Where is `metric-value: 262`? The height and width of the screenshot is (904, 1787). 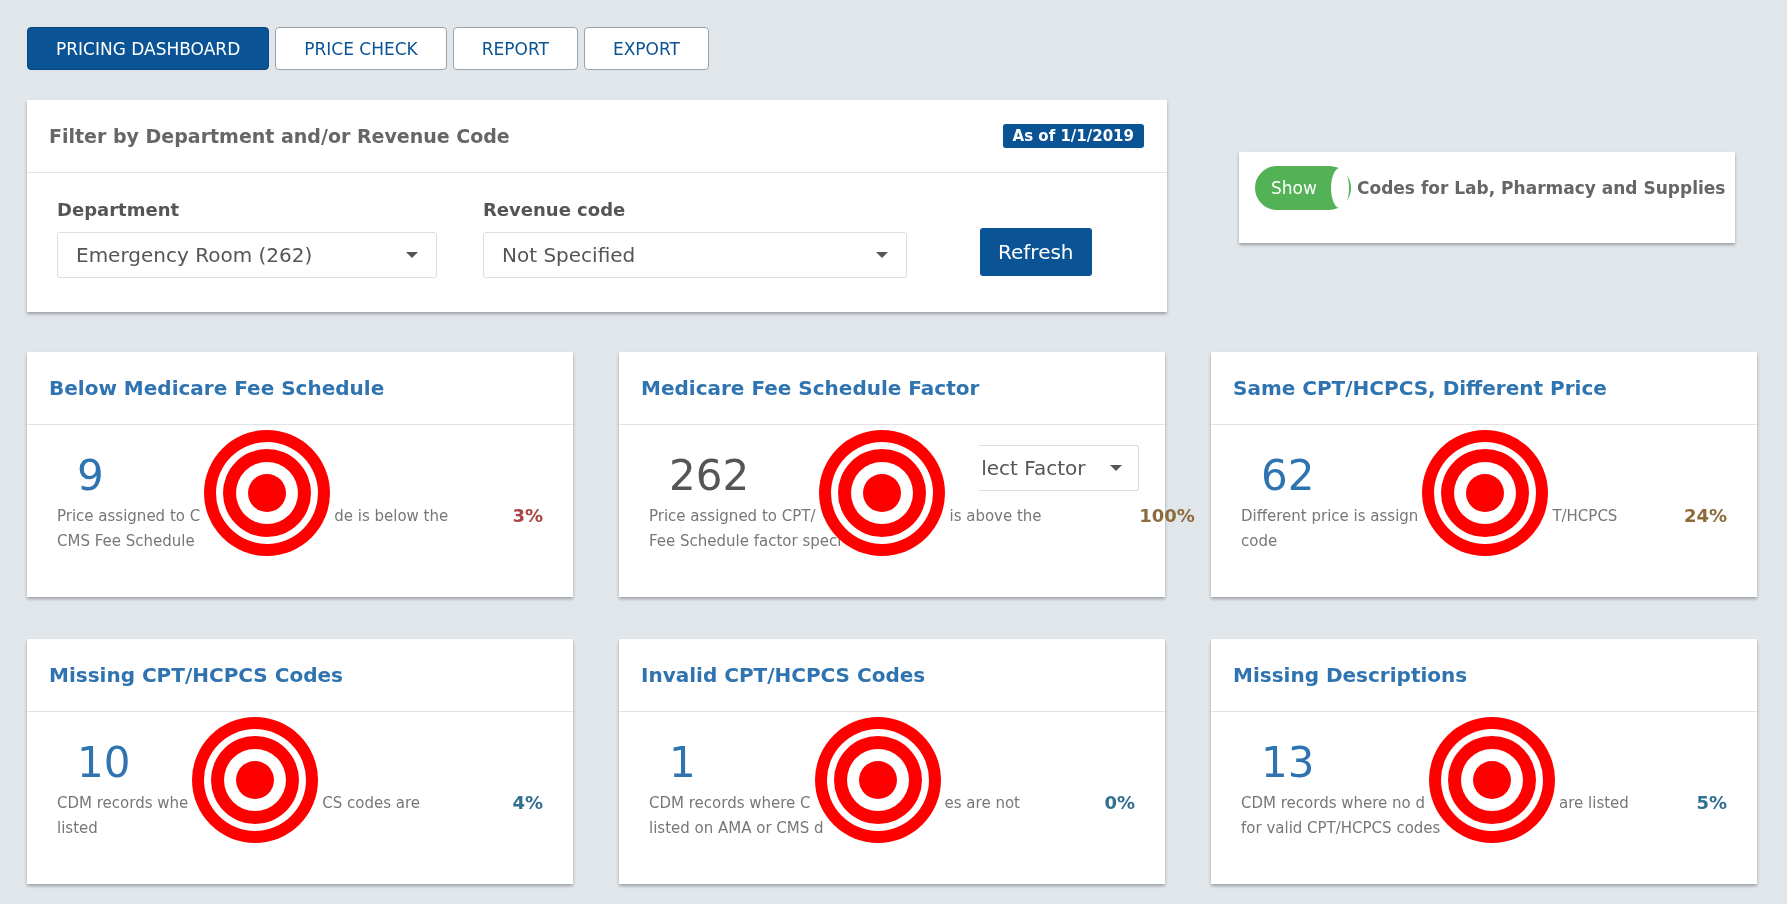
metric-value: 262 is located at coordinates (709, 475).